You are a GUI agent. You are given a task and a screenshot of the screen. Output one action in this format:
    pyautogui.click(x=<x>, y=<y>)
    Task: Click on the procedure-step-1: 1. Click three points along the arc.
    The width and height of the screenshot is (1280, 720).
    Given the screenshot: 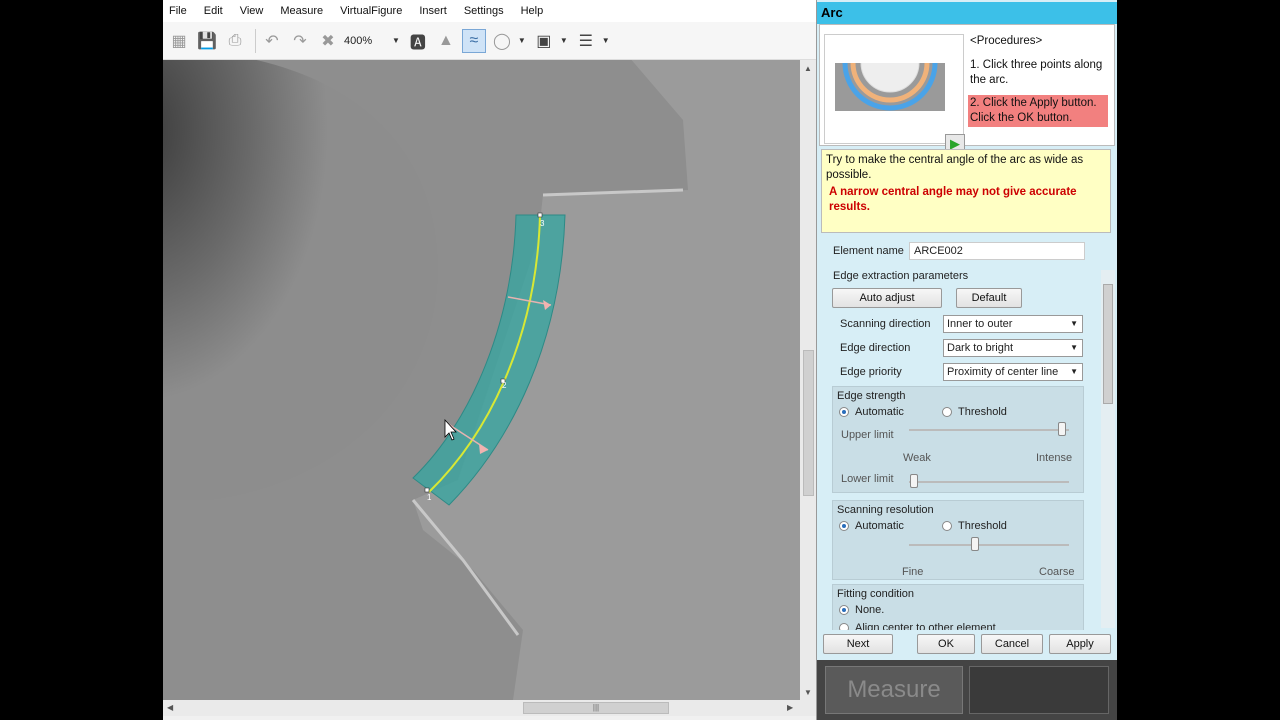 What is the action you would take?
    pyautogui.click(x=1036, y=72)
    